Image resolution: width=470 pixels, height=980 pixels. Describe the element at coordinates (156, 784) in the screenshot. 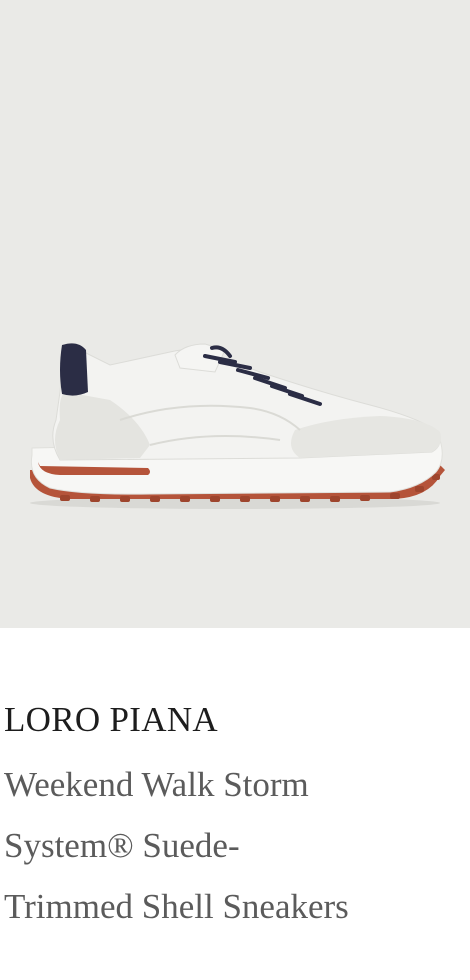

I see `product-name-line-1: Weekend Walk Storm` at that location.